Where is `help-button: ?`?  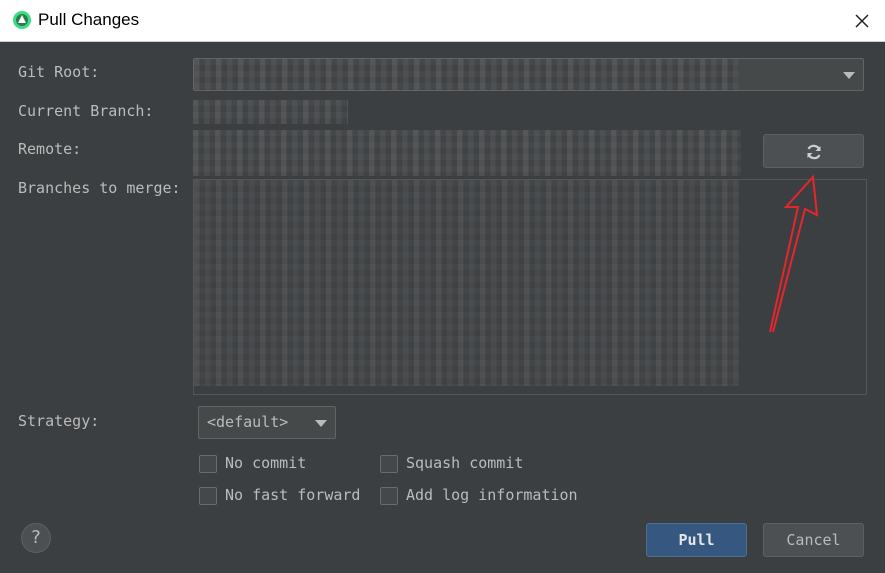
help-button: ? is located at coordinates (36, 538).